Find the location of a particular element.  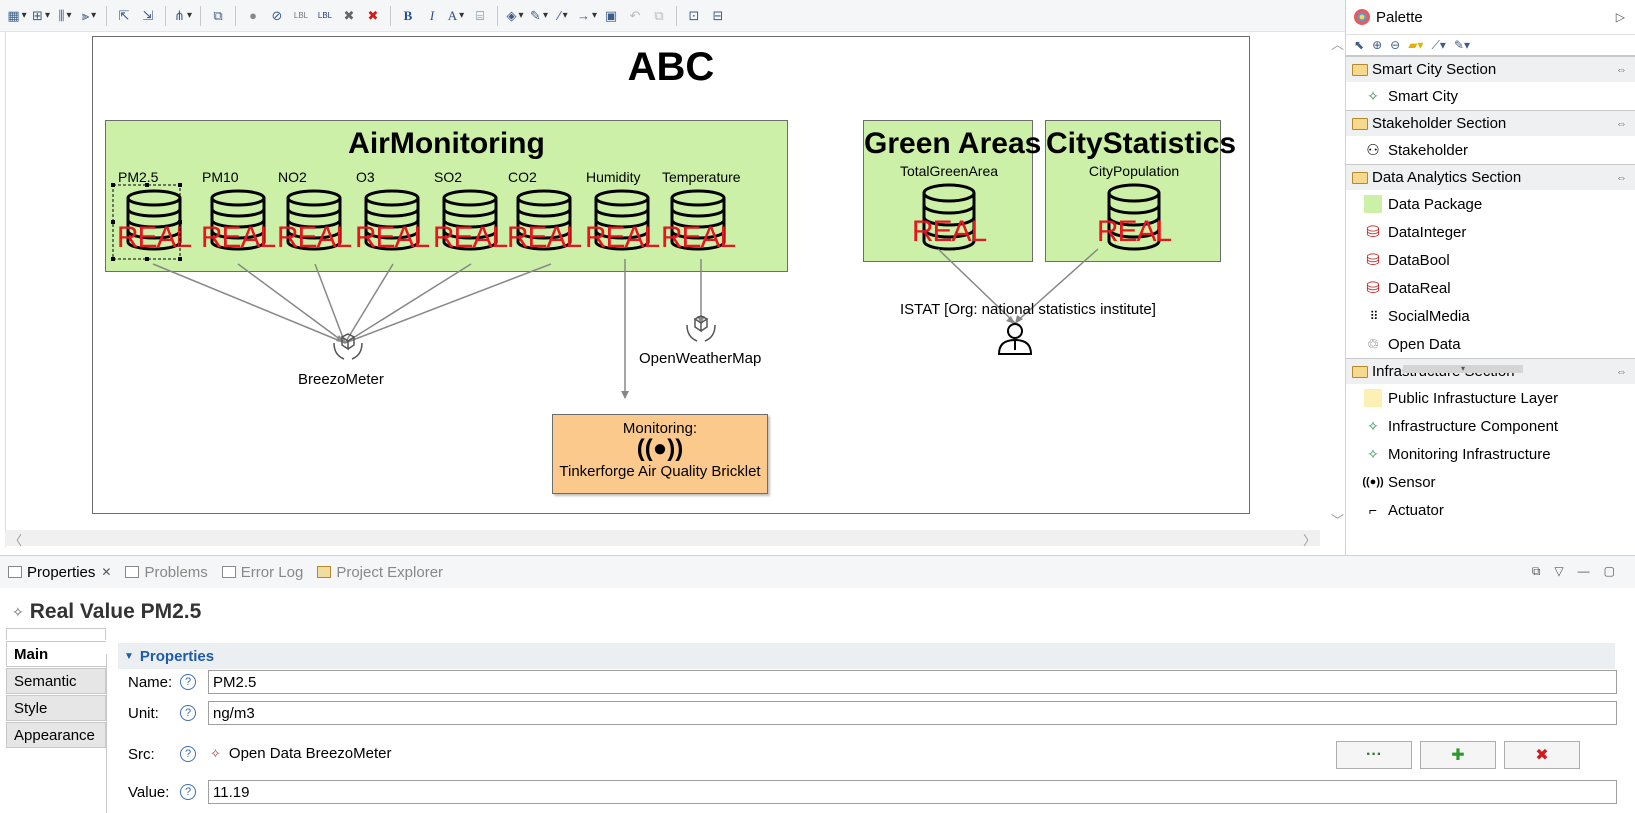

select-tool-icon: ⬉ is located at coordinates (1359, 45).